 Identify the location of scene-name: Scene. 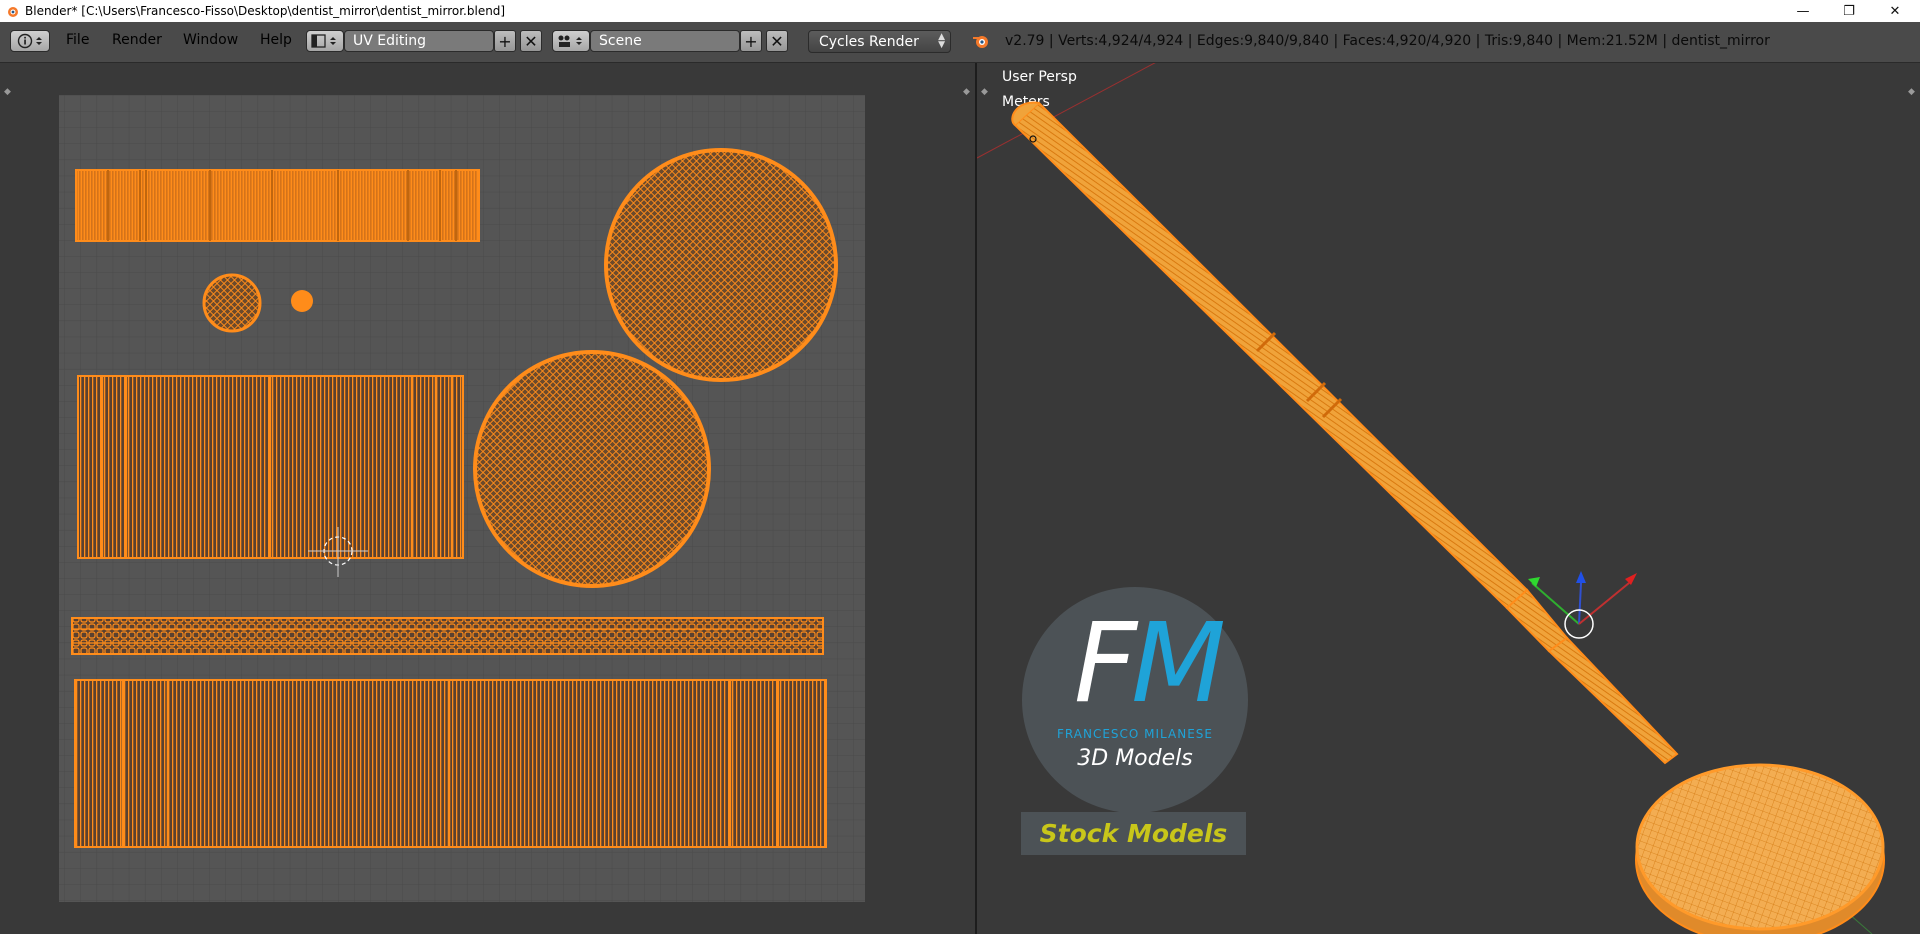
(665, 41).